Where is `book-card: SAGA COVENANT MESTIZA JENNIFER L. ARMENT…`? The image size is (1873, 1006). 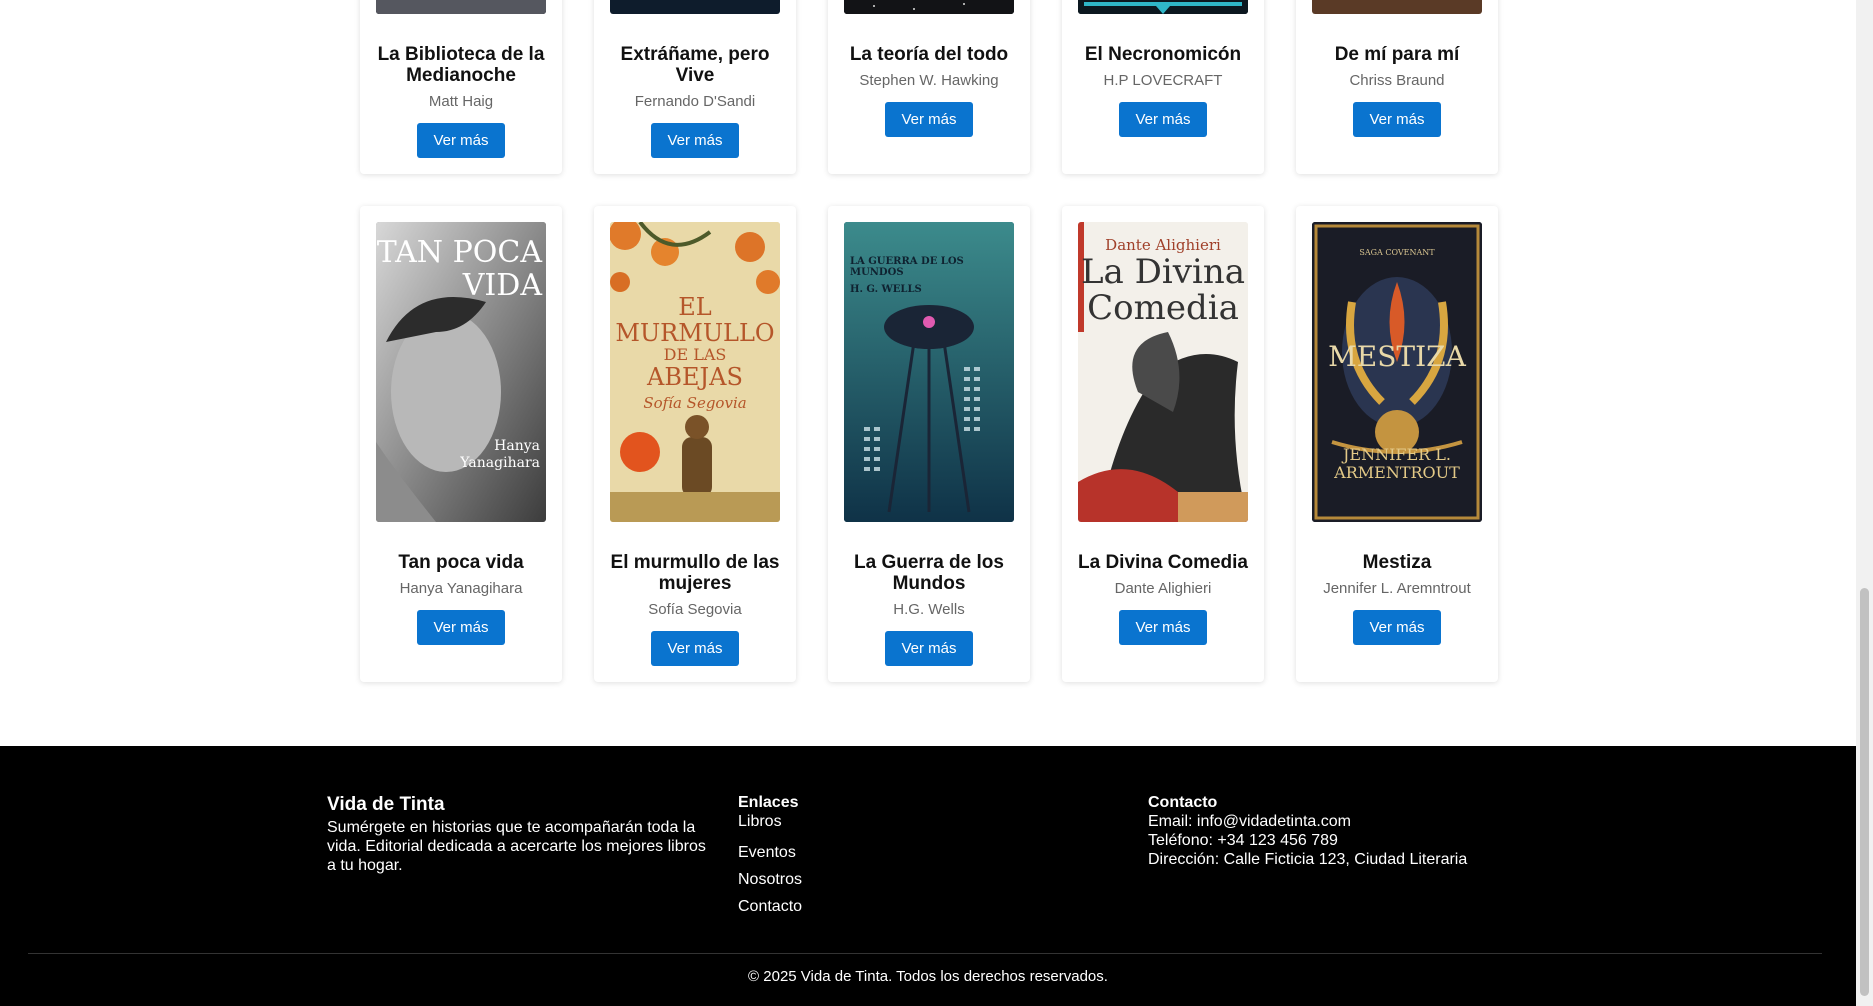 book-card: SAGA COVENANT MESTIZA JENNIFER L. ARMENT… is located at coordinates (1397, 444).